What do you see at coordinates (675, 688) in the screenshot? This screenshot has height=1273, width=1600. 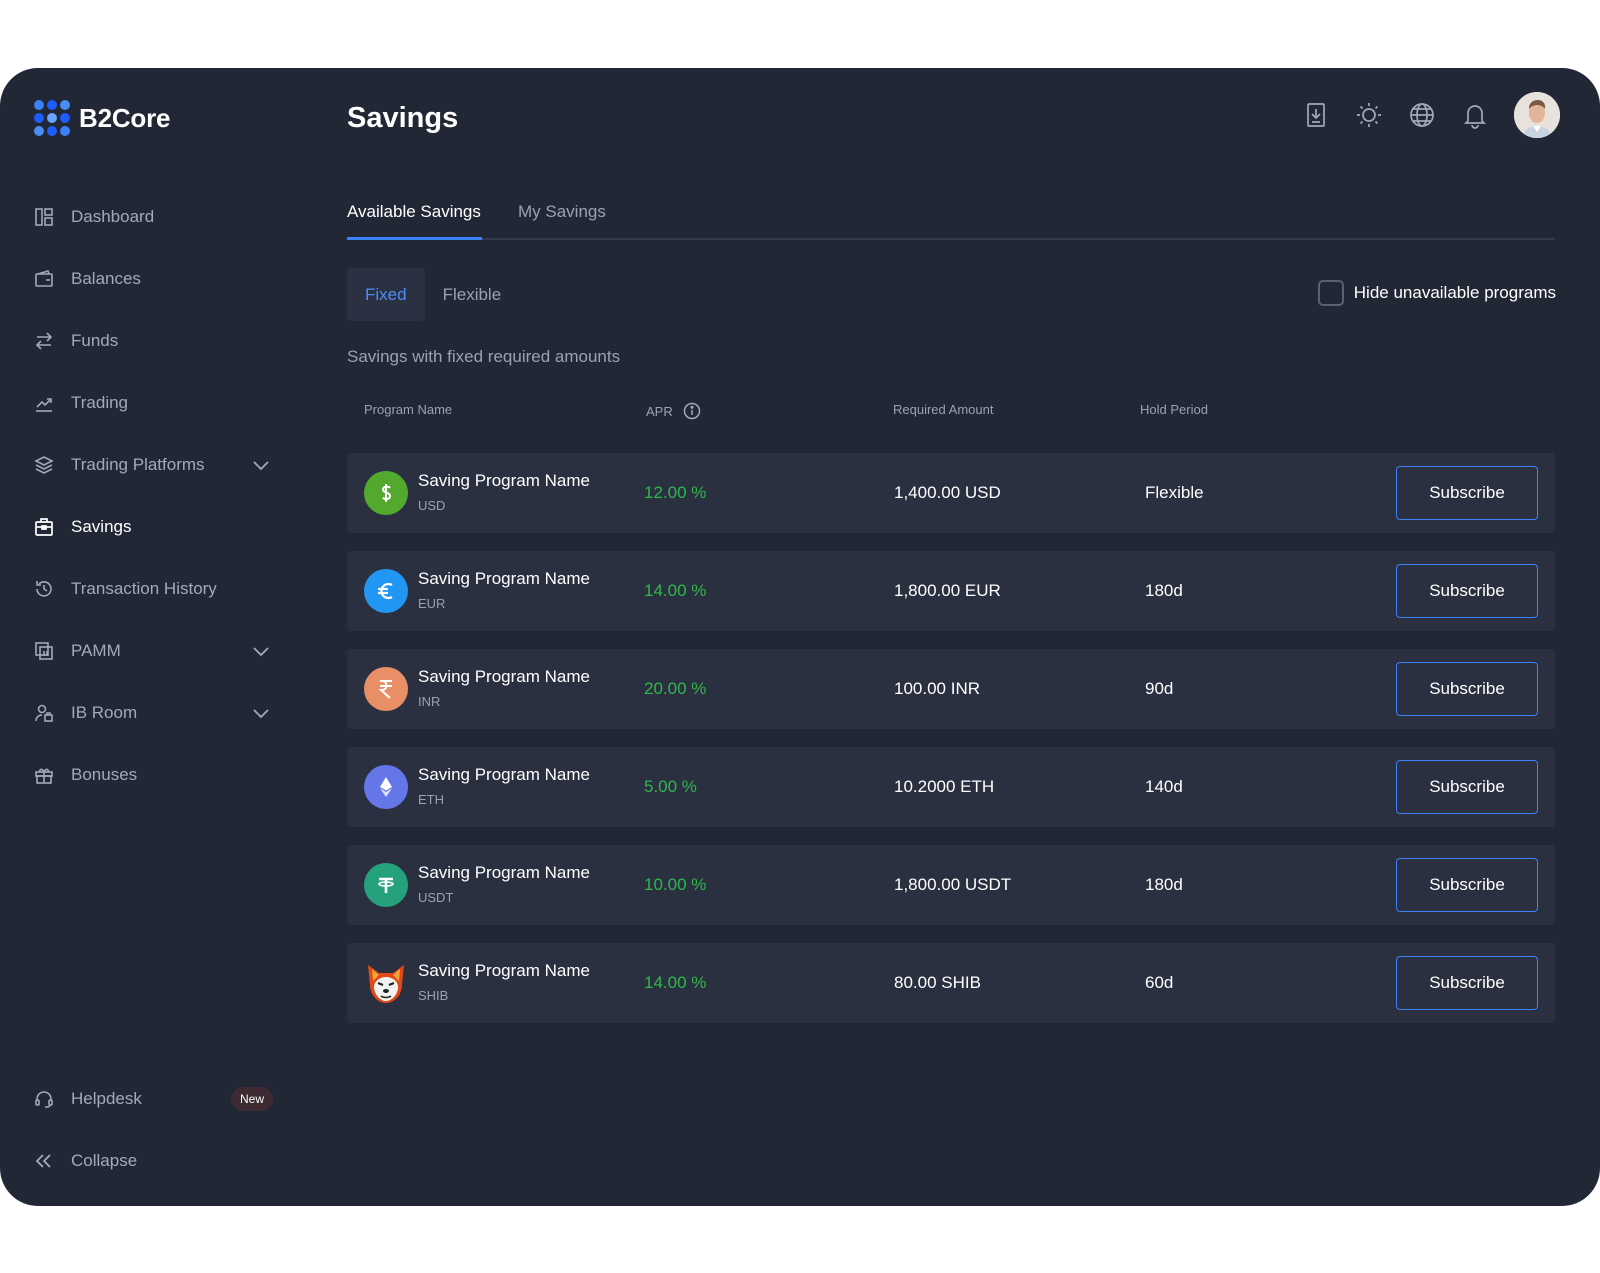 I see `program-apr: 20.00 %` at bounding box center [675, 688].